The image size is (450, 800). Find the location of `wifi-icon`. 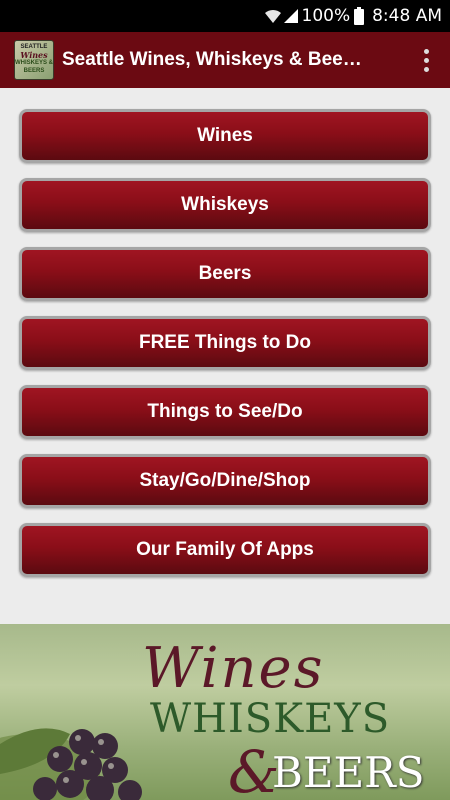

wifi-icon is located at coordinates (272, 16).